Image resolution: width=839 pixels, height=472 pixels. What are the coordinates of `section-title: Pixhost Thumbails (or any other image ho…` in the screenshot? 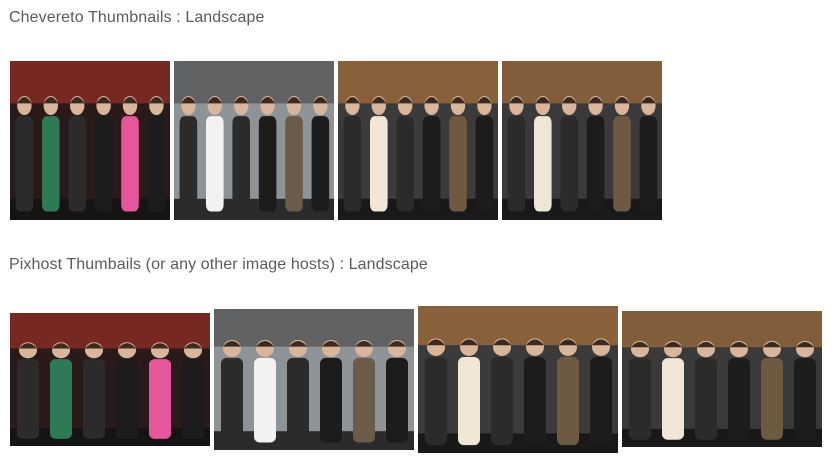 It's located at (218, 264).